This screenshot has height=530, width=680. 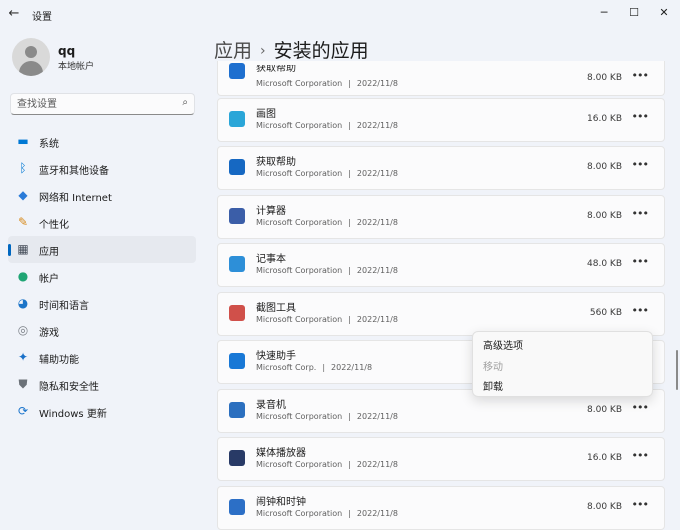 I want to click on search-icon: ⌕, so click(x=185, y=102).